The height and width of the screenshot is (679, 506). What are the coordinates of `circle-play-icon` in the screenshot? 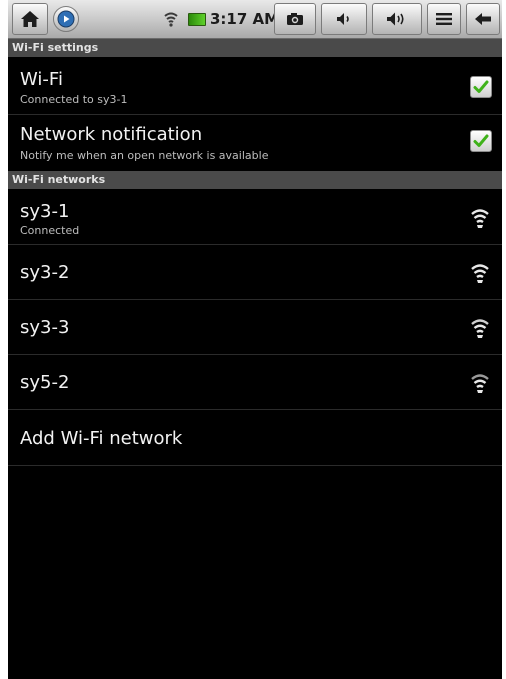 It's located at (66, 19).